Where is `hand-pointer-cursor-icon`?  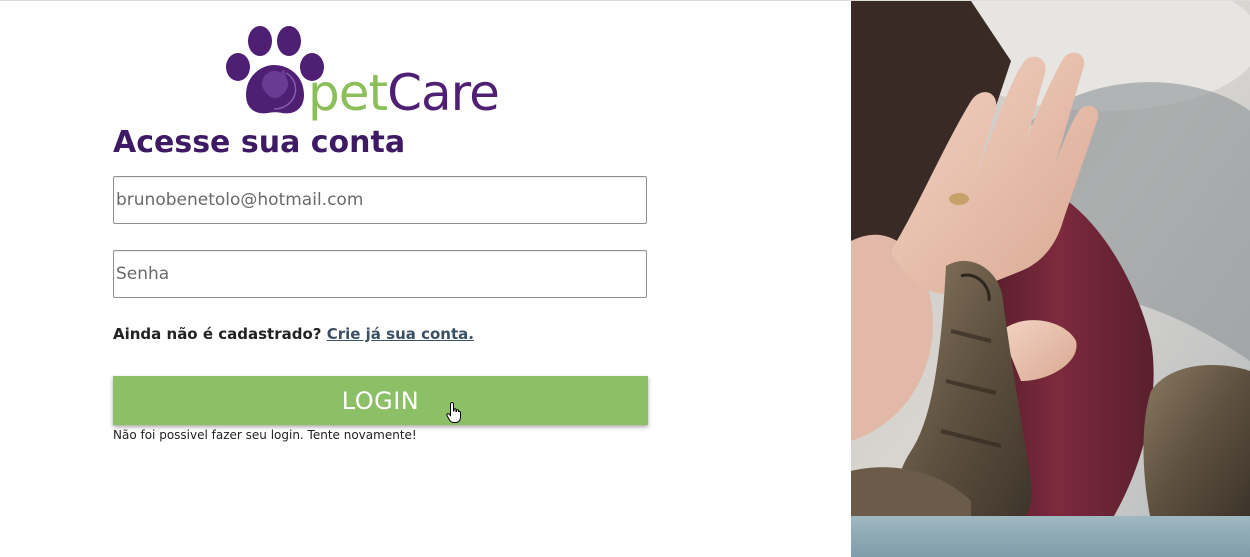
hand-pointer-cursor-icon is located at coordinates (453, 412).